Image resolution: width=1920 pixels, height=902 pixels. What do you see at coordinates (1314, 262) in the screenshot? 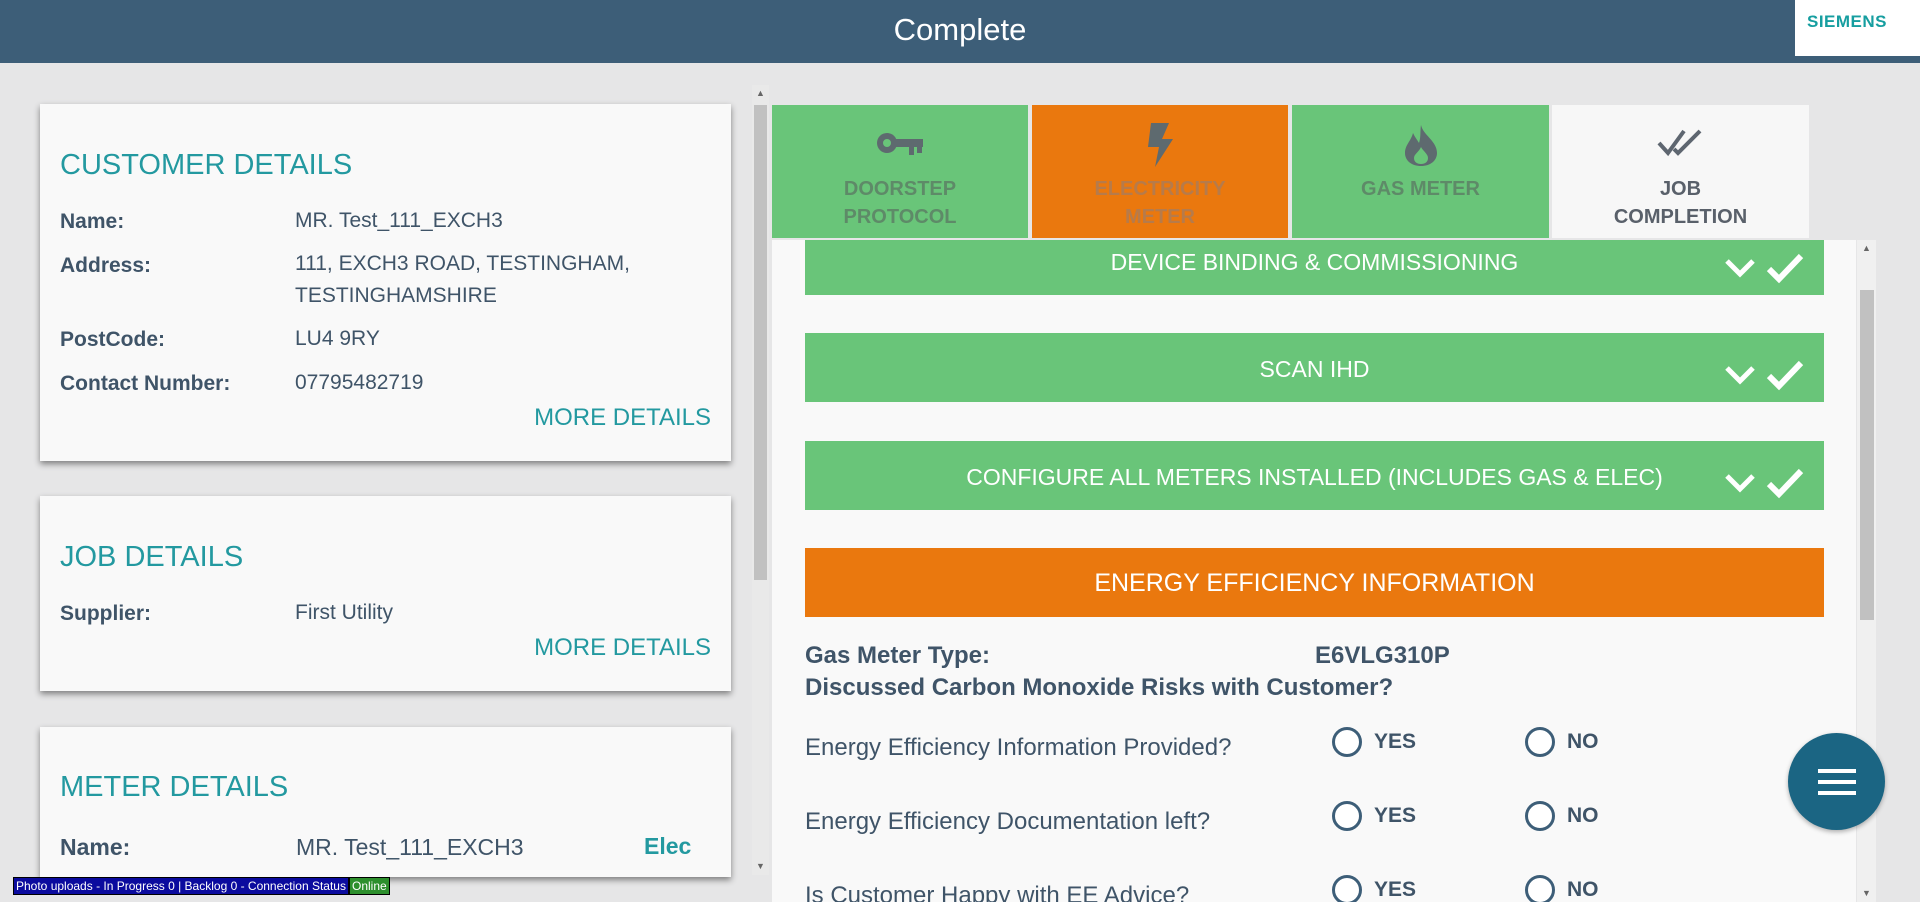
I see `section-device-binding-label: DEVICE BINDING & COMMISSIONING` at bounding box center [1314, 262].